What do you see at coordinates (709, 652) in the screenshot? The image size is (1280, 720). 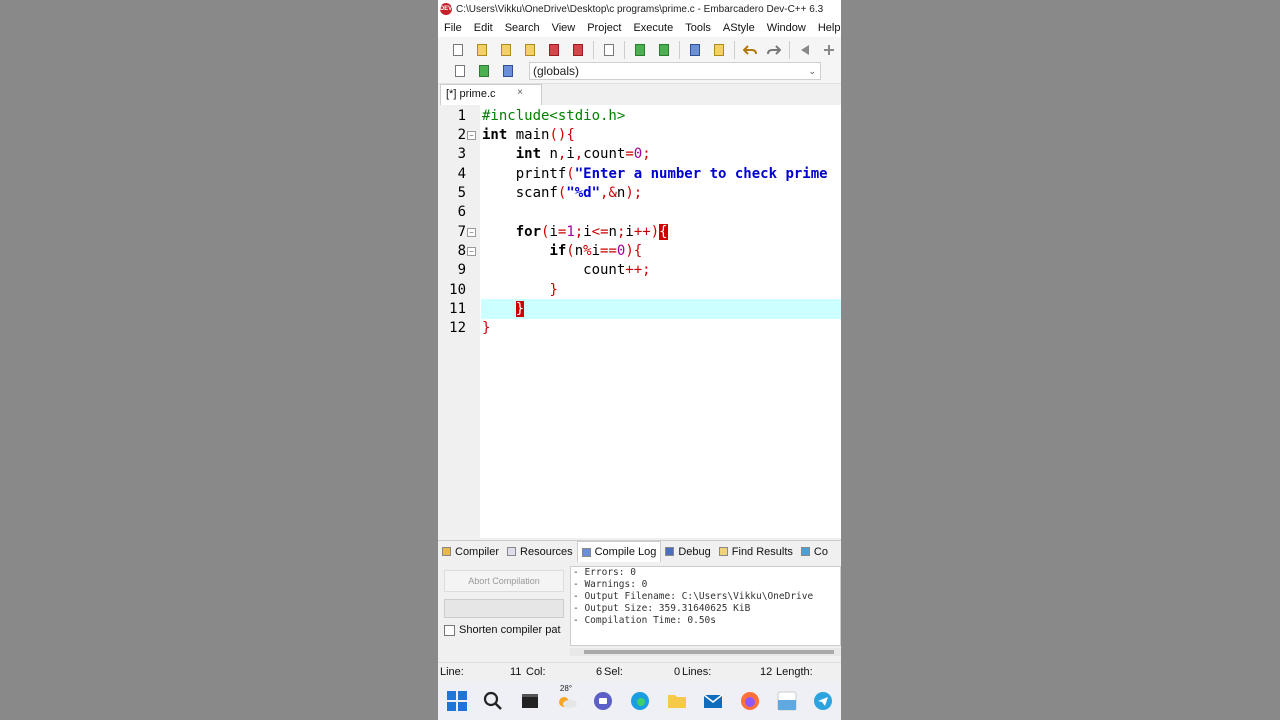 I see `scrollbar-thumb` at bounding box center [709, 652].